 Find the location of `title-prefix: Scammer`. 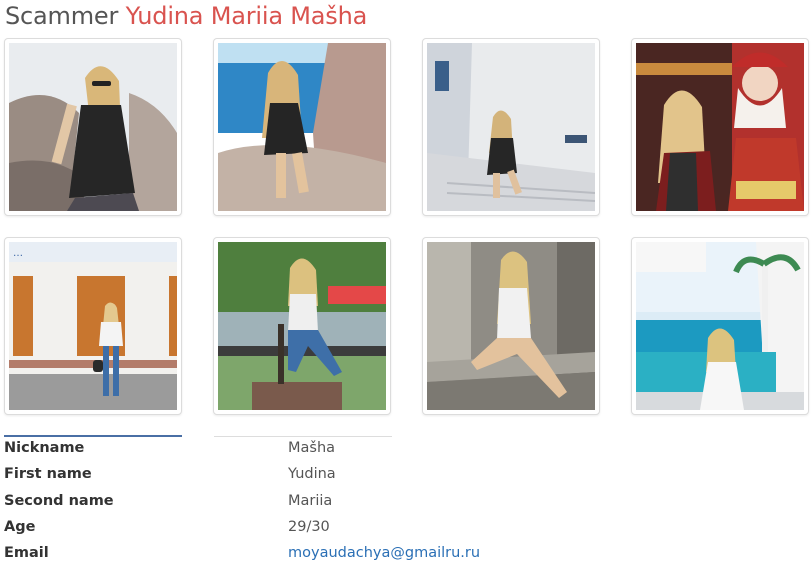

title-prefix: Scammer is located at coordinates (62, 16).